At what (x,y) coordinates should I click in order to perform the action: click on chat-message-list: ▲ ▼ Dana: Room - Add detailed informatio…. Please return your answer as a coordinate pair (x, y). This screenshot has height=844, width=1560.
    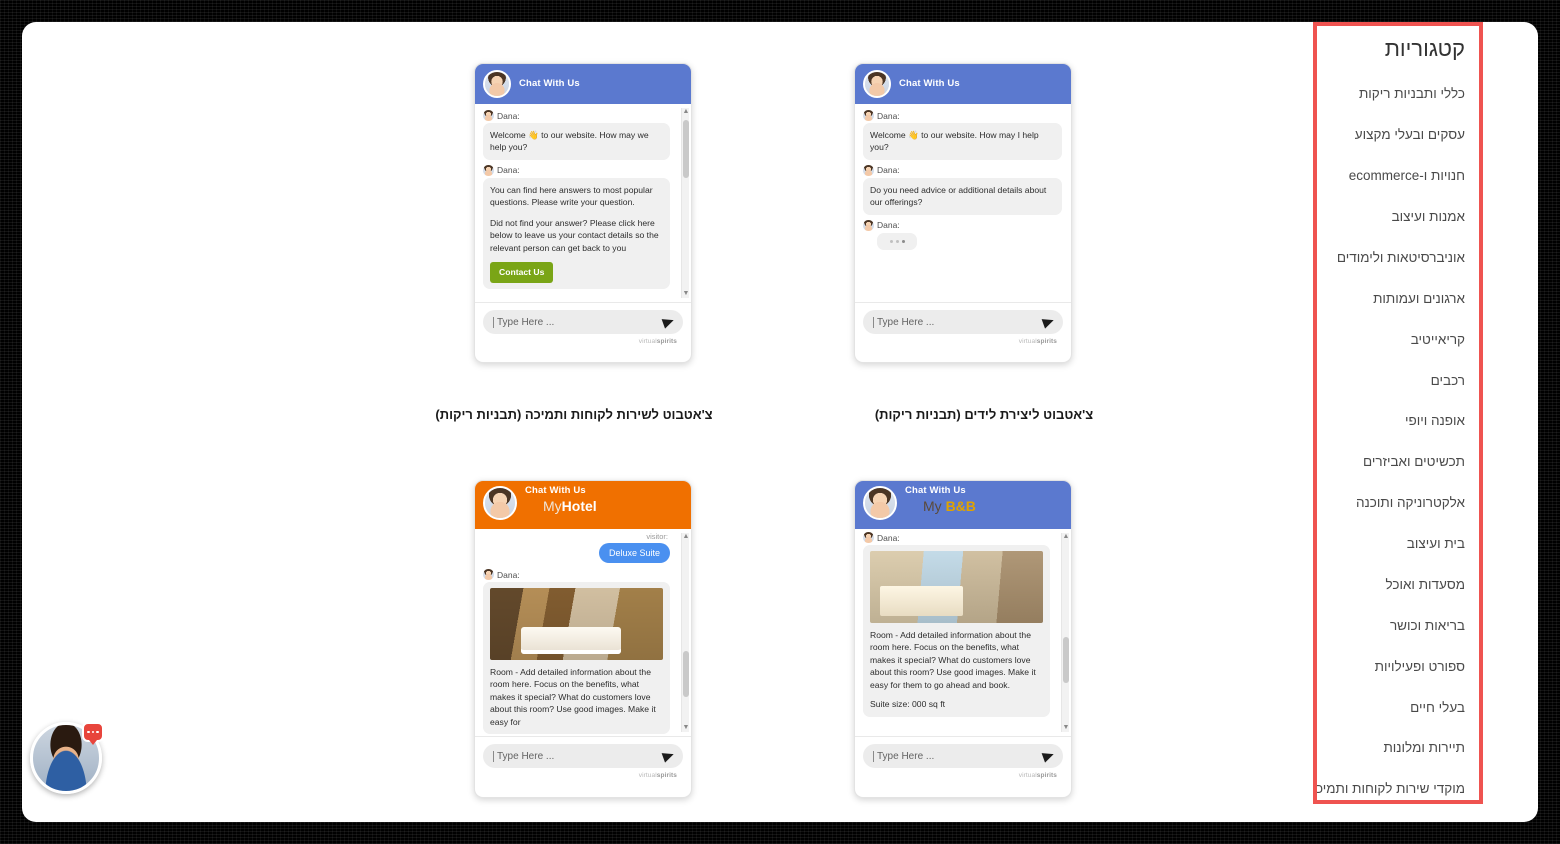
    Looking at the image, I should click on (963, 632).